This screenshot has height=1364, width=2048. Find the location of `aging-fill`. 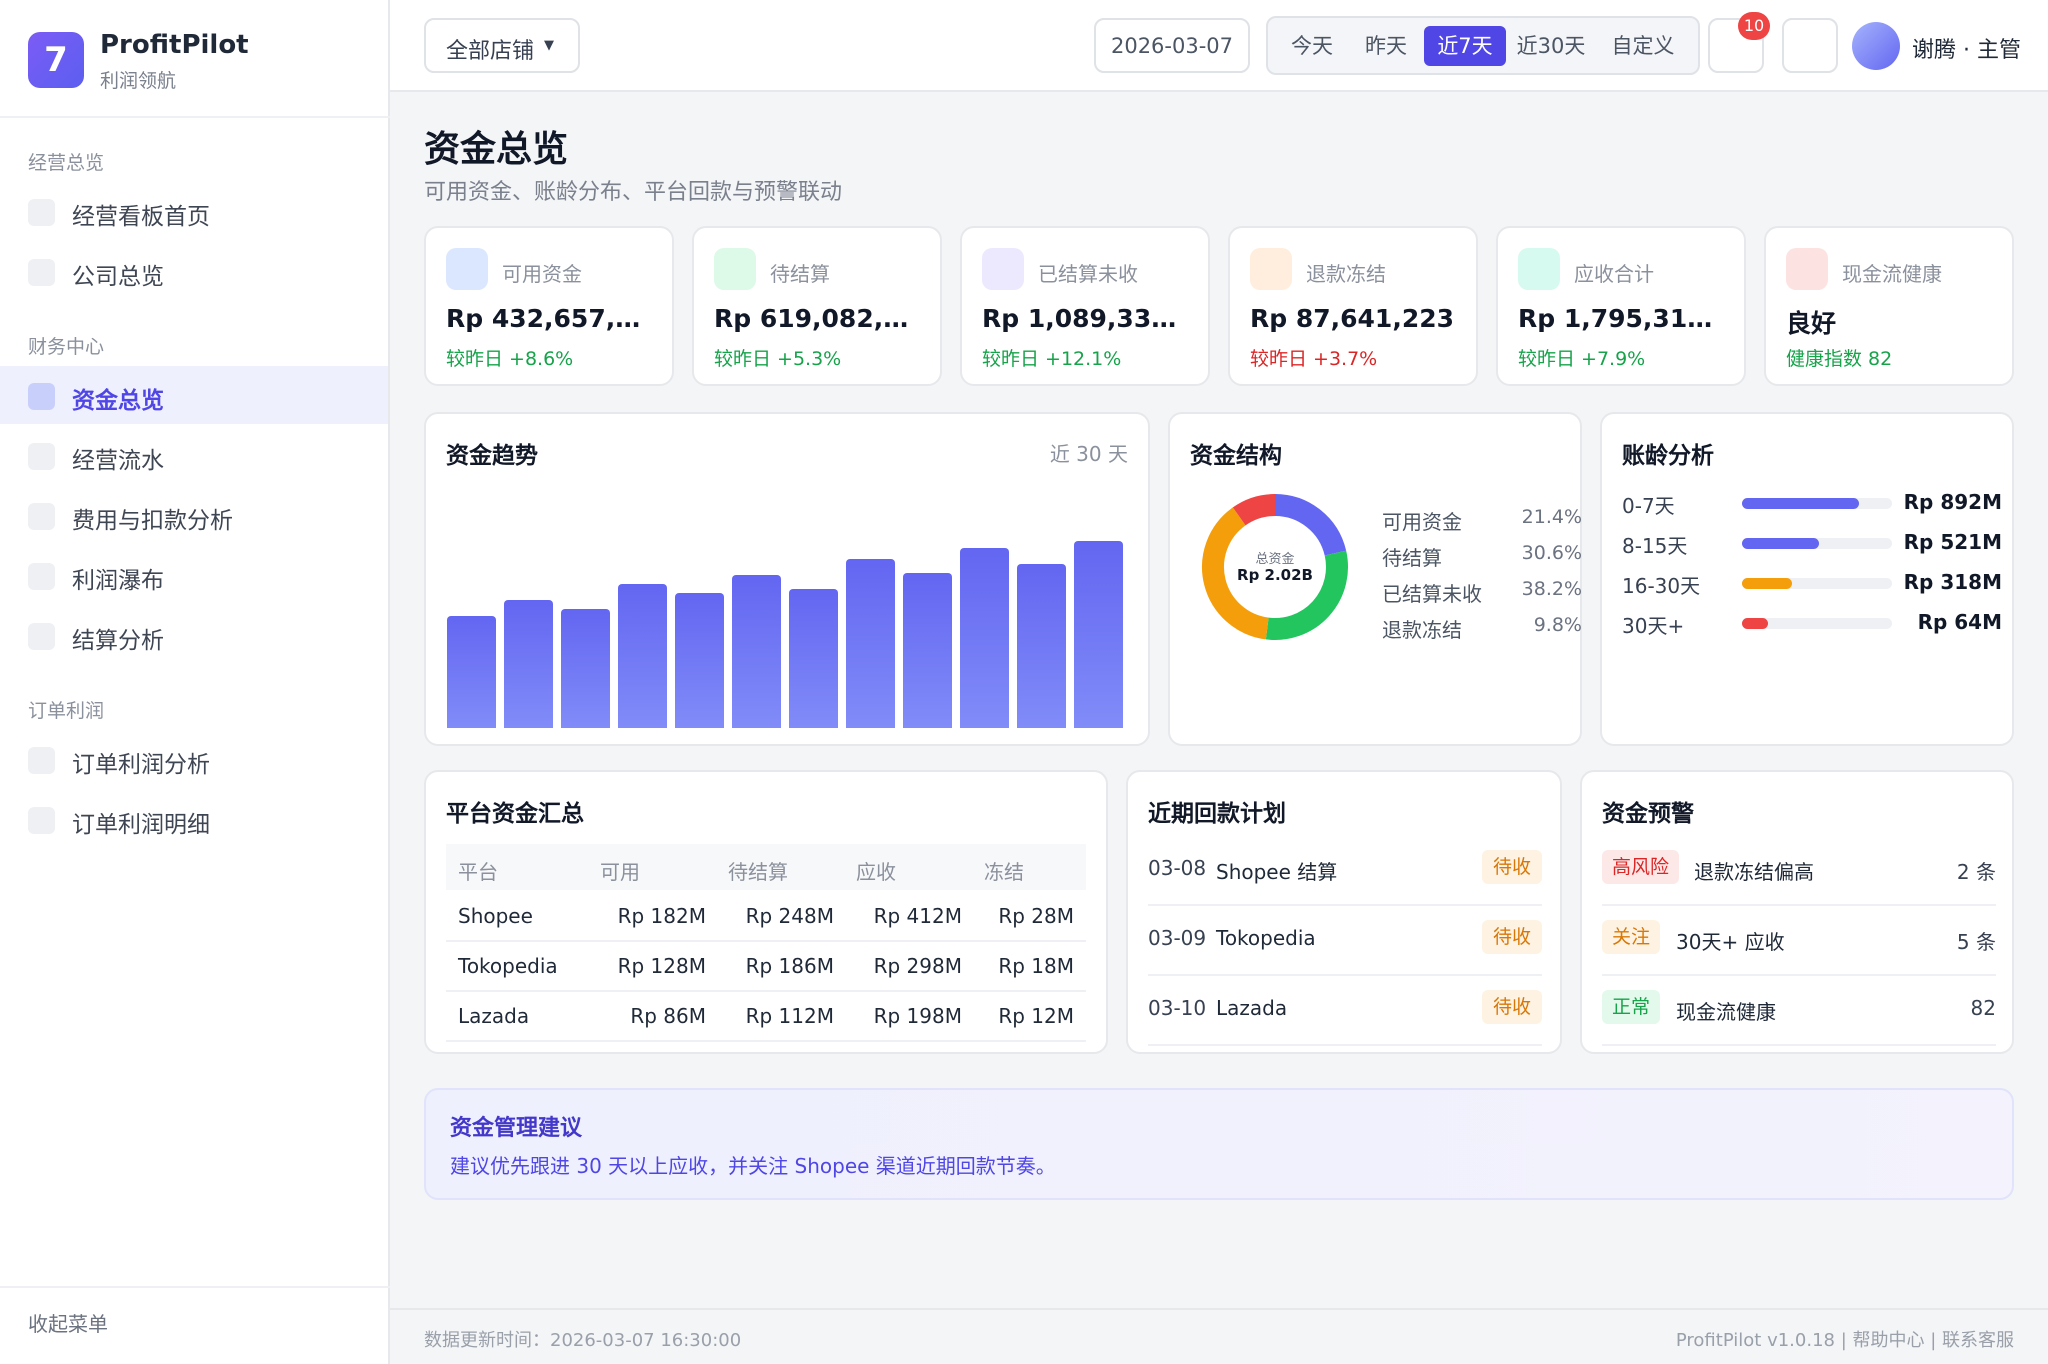

aging-fill is located at coordinates (1755, 623).